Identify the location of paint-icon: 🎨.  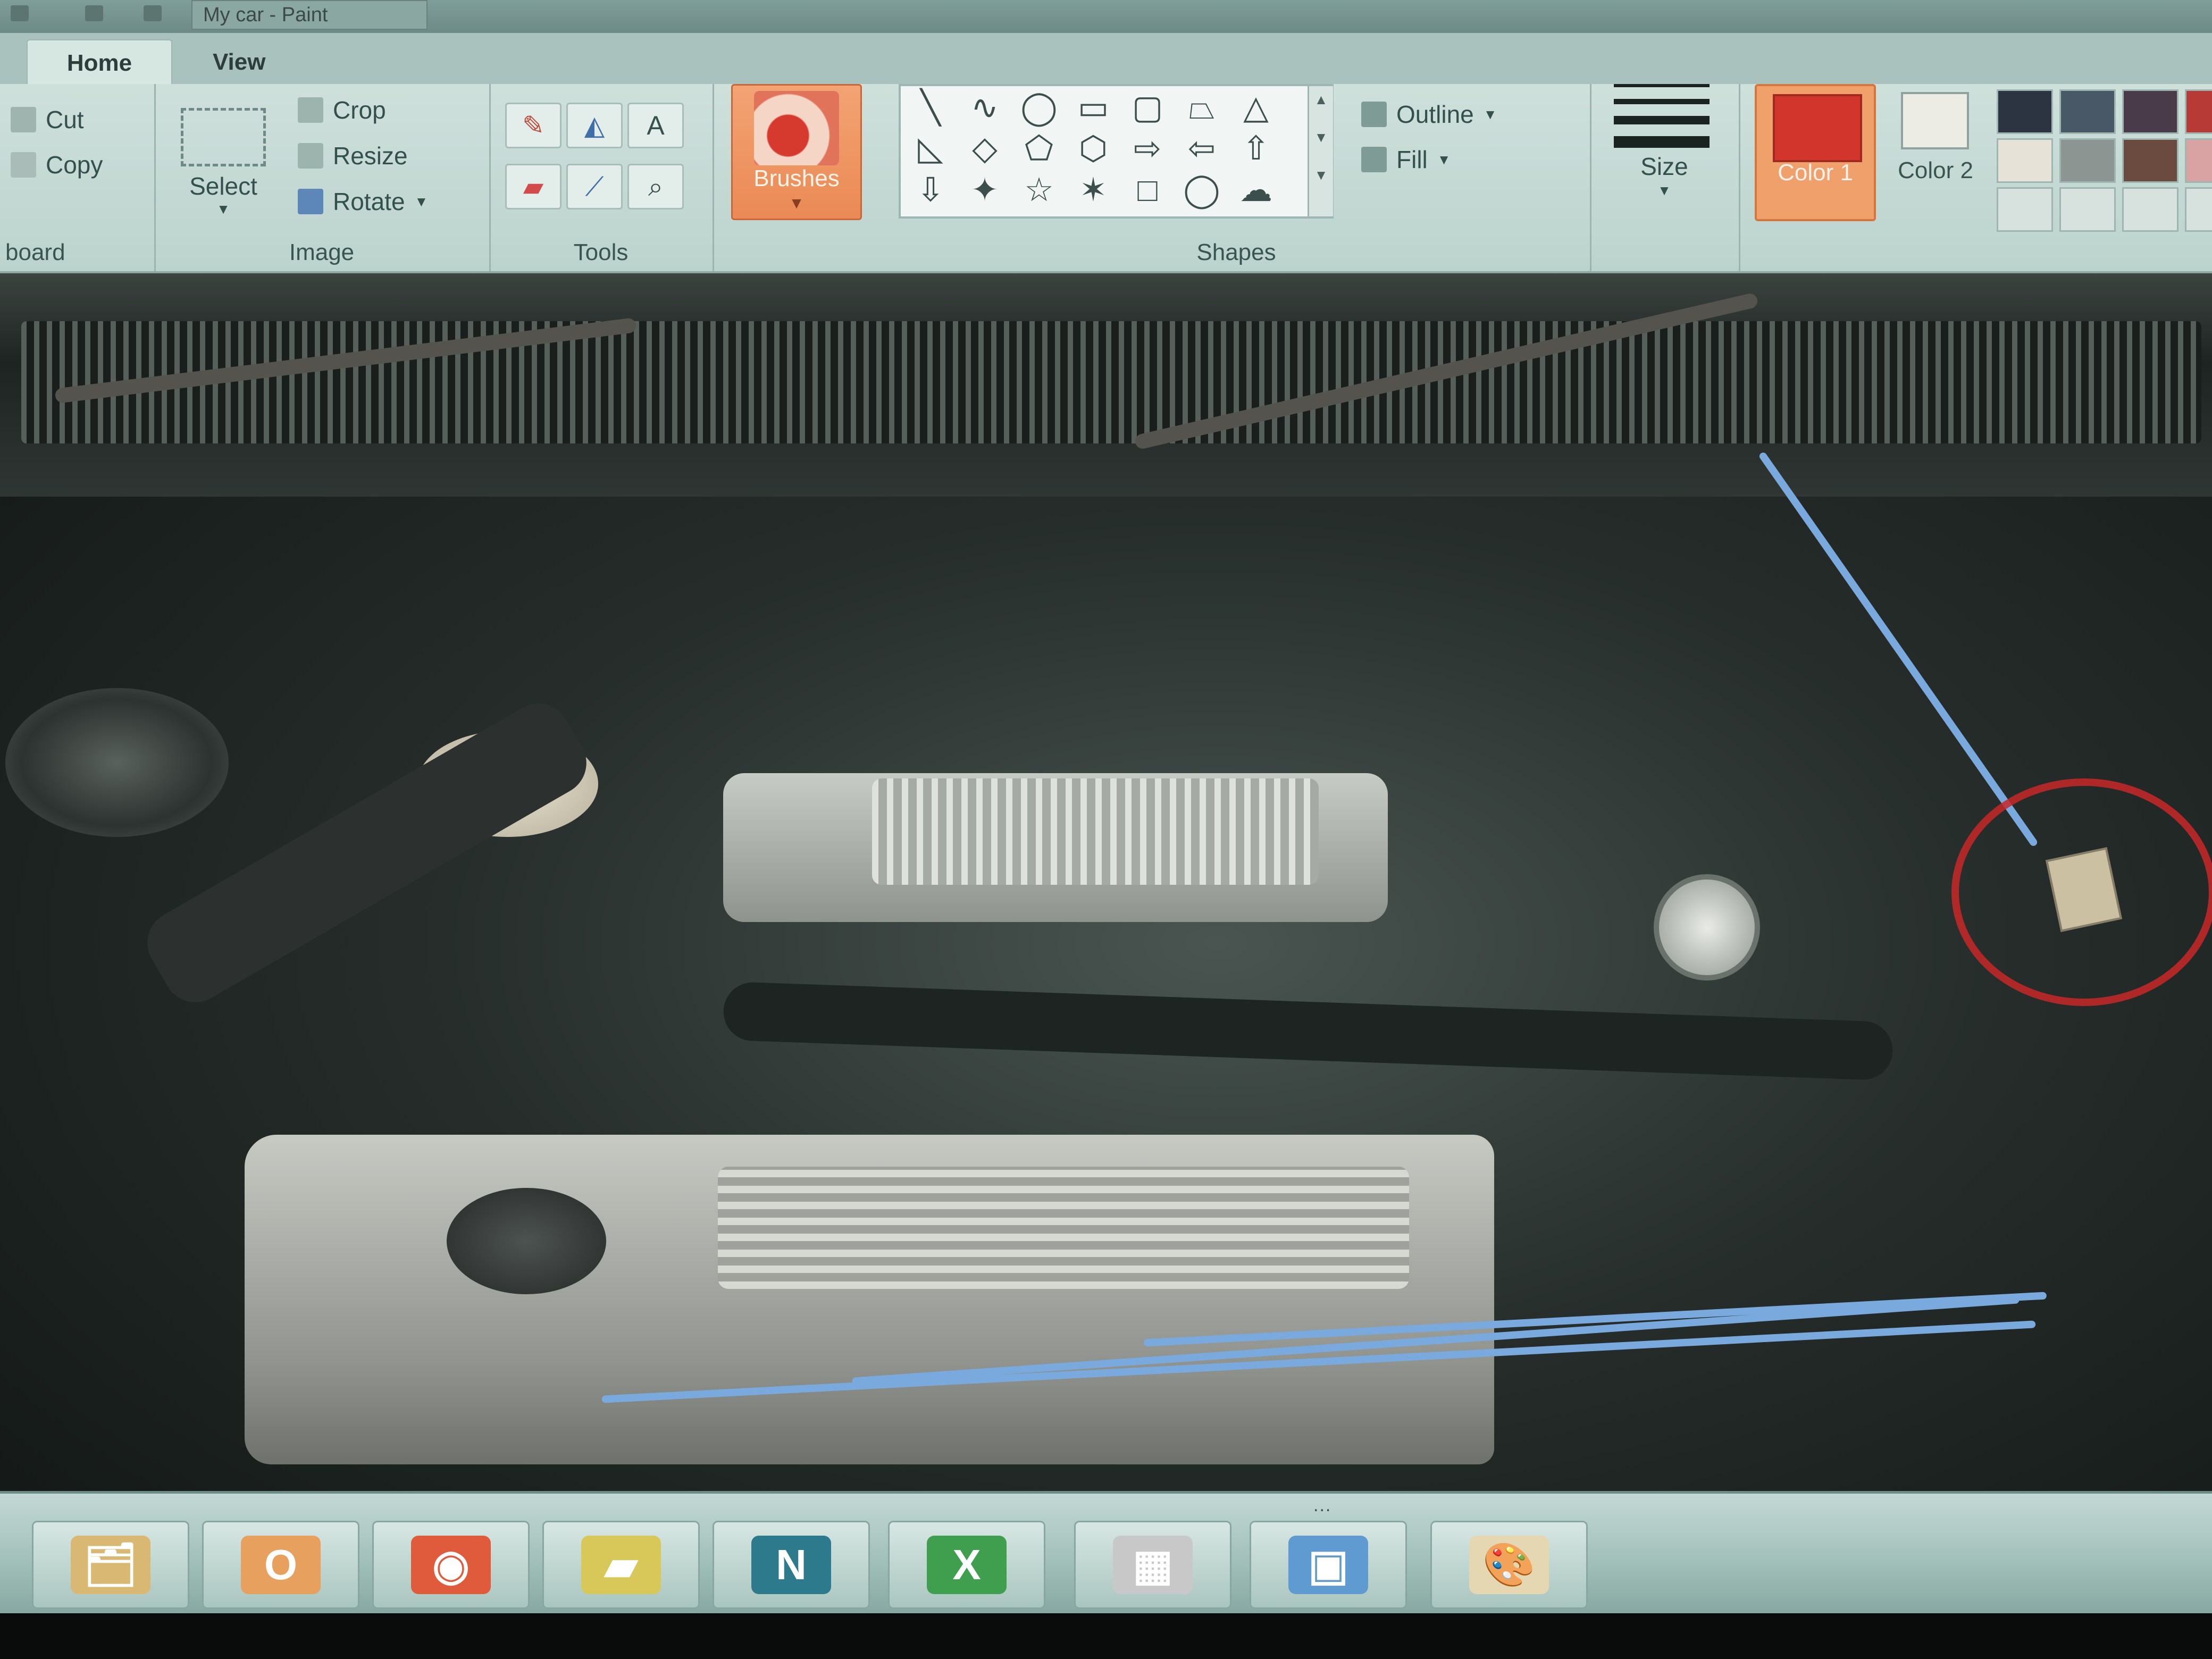
(1509, 1565).